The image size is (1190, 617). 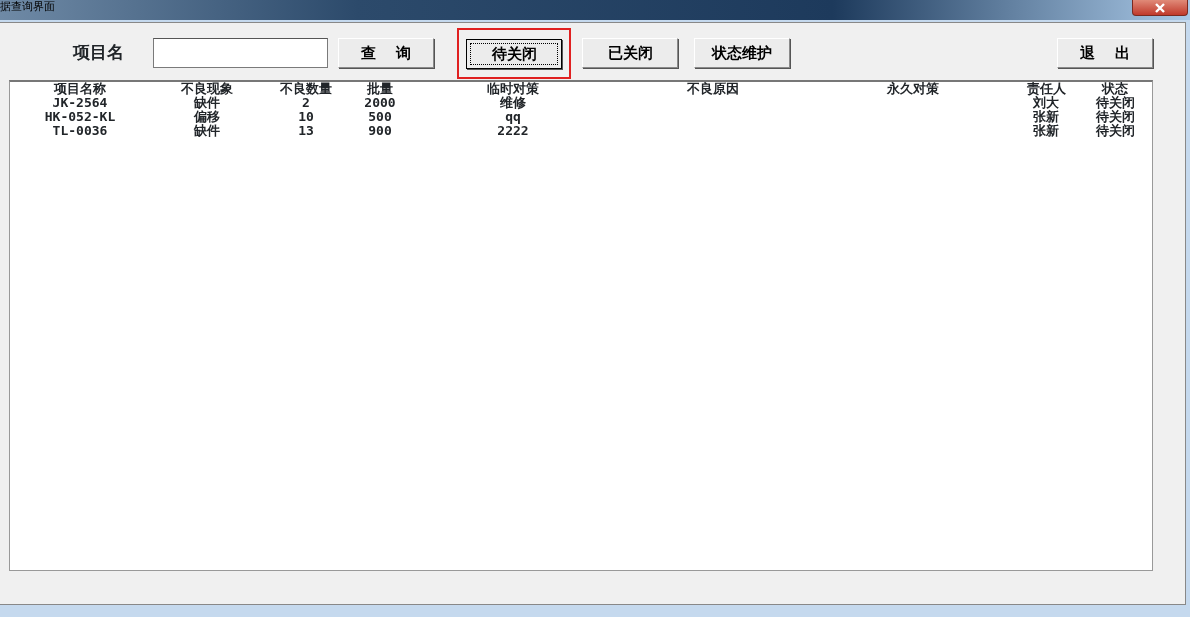 What do you see at coordinates (80, 103) in the screenshot?
I see `table-cell-text: JK-2564` at bounding box center [80, 103].